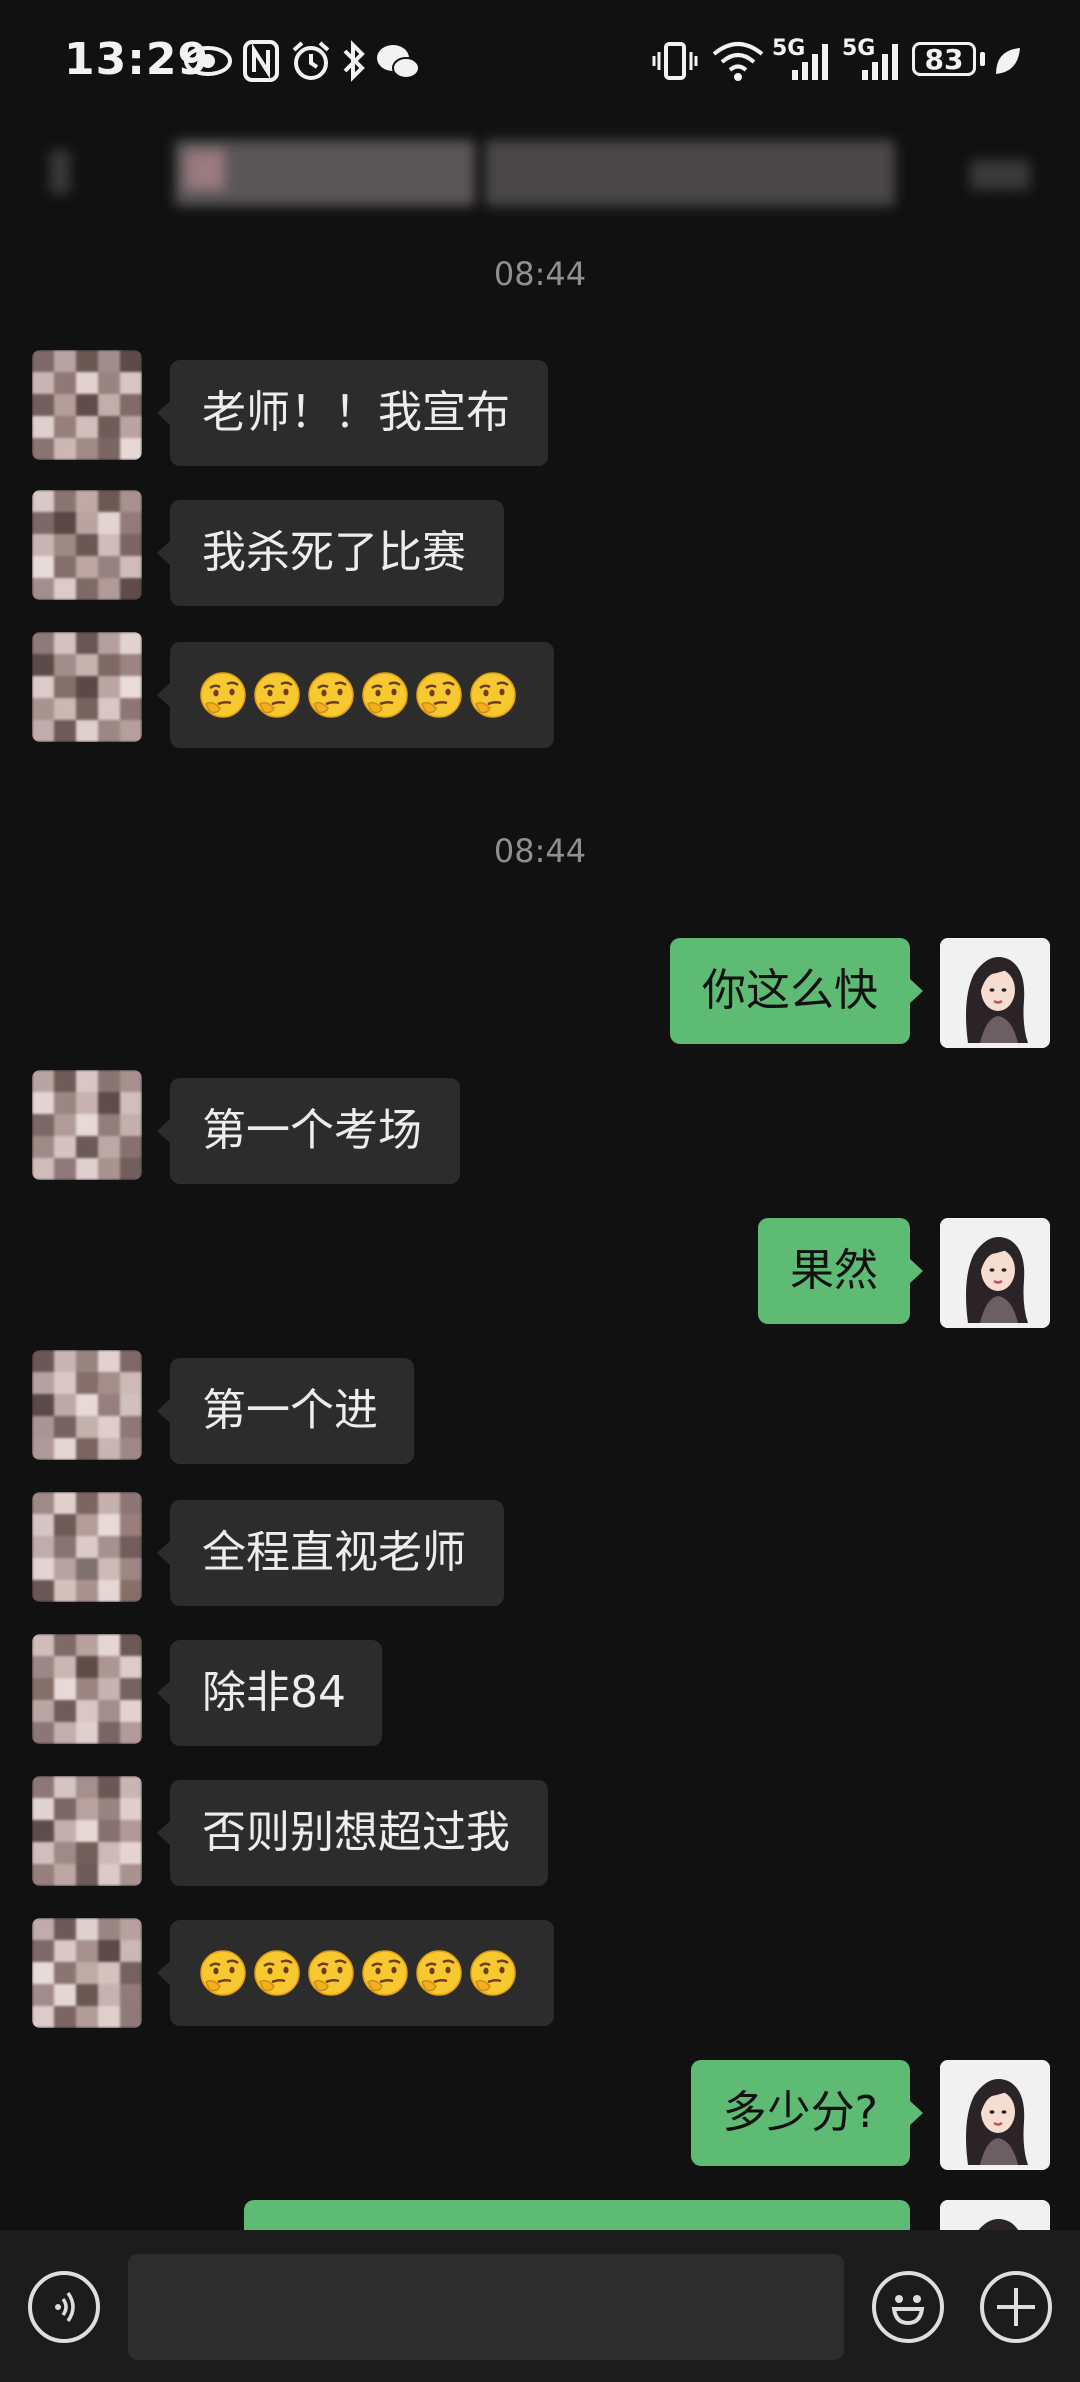 Image resolution: width=1080 pixels, height=2382 pixels. I want to click on incoming-message-bubble: 第一个进, so click(285, 1411).